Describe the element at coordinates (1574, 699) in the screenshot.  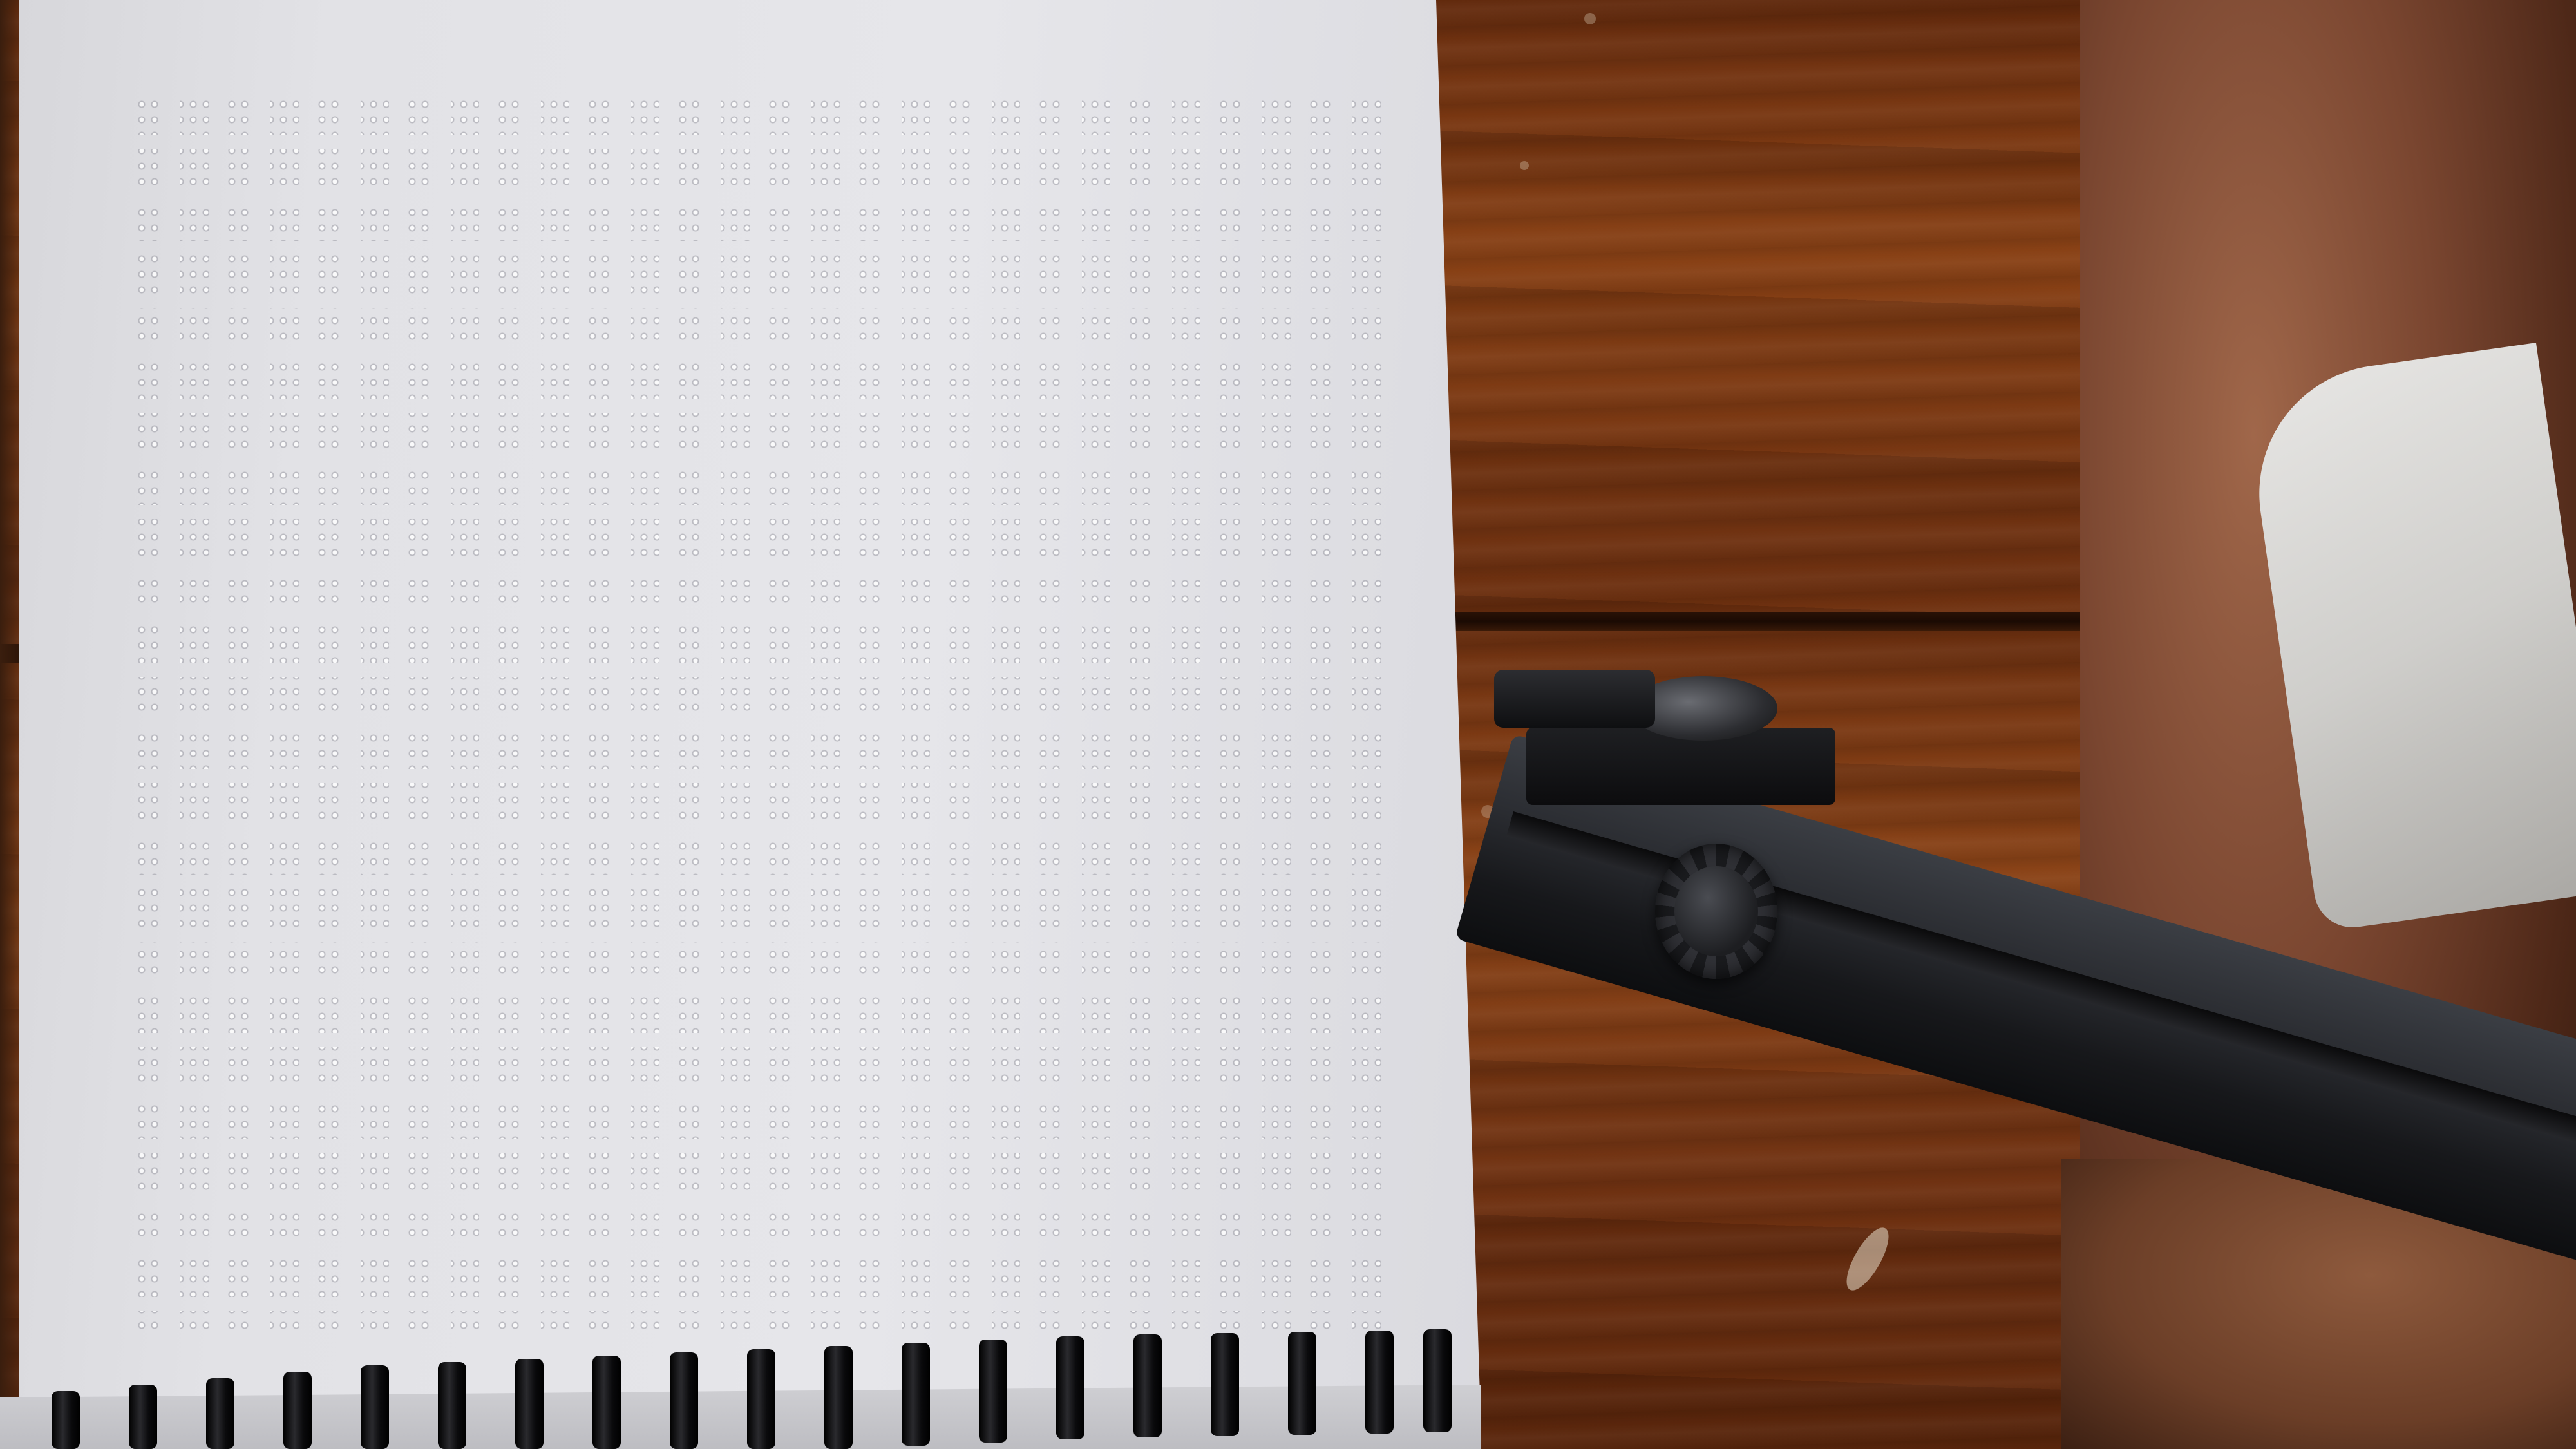
I see `stand-clamp-lever` at that location.